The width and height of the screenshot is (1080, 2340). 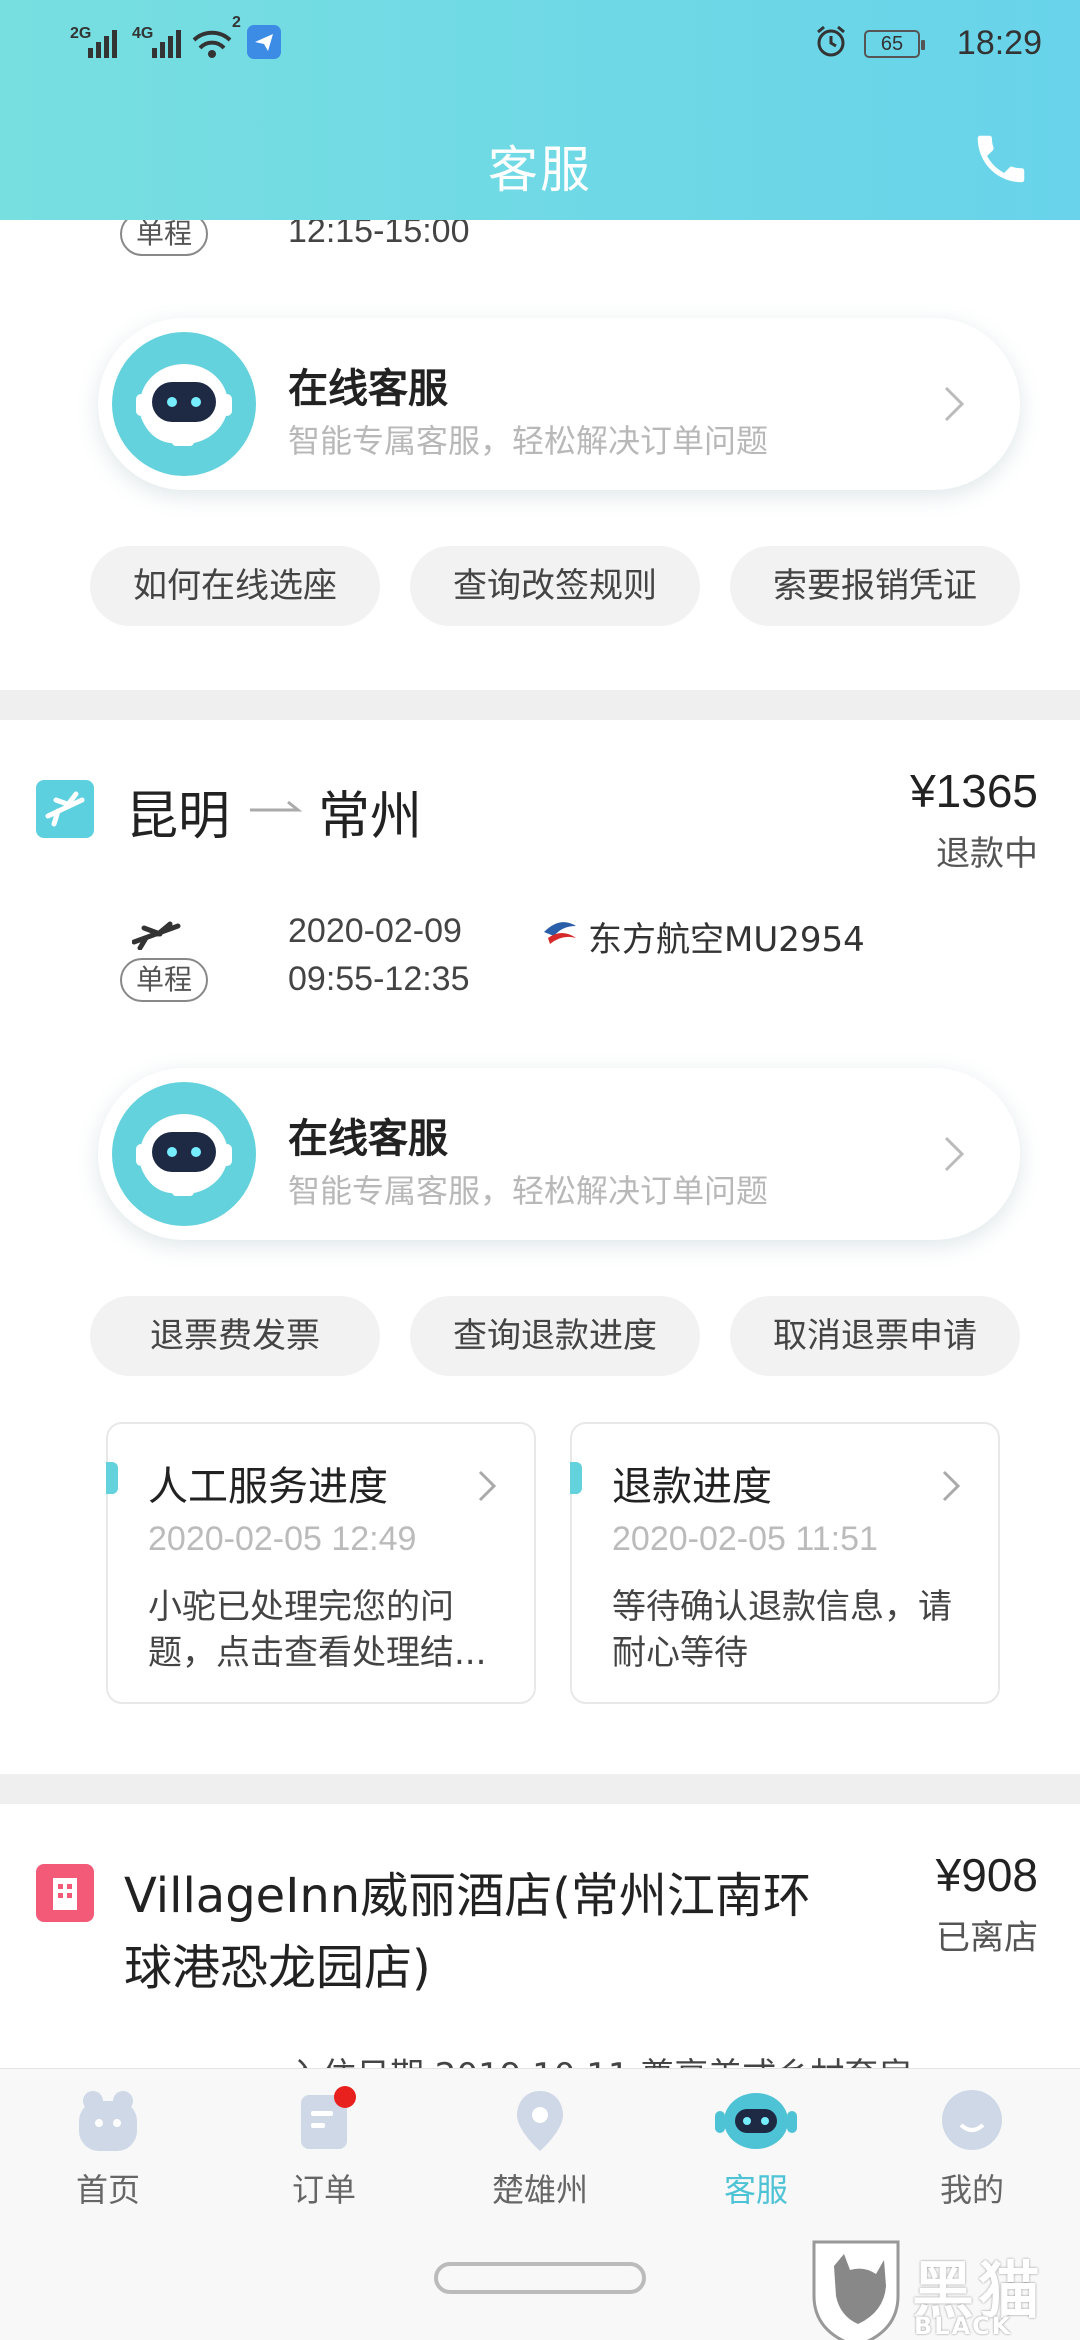 I want to click on arrow-right-icon, so click(x=276, y=806).